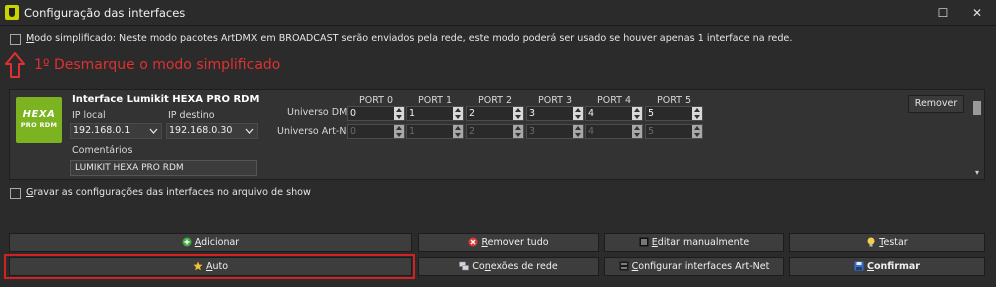 The image size is (996, 287). I want to click on interface-logo: HEXA PRO RDM, so click(39, 120).